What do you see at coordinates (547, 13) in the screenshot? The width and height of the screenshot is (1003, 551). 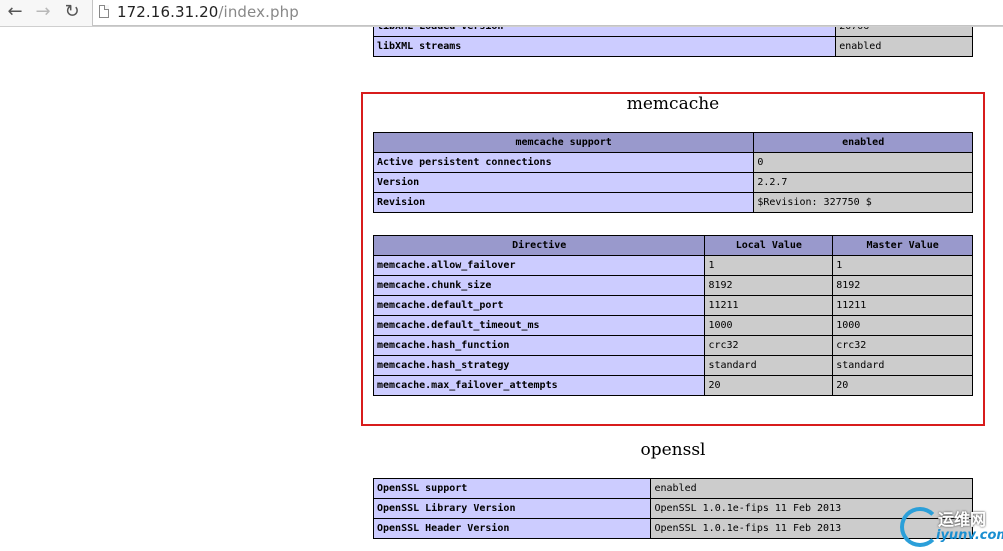 I see `address-bar: 172.16.31.20/index.php` at bounding box center [547, 13].